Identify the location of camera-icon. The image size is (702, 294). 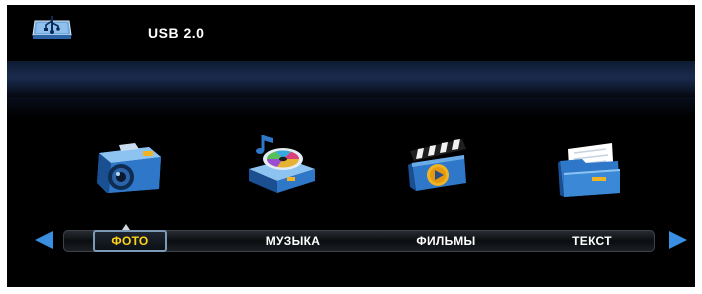
(129, 166).